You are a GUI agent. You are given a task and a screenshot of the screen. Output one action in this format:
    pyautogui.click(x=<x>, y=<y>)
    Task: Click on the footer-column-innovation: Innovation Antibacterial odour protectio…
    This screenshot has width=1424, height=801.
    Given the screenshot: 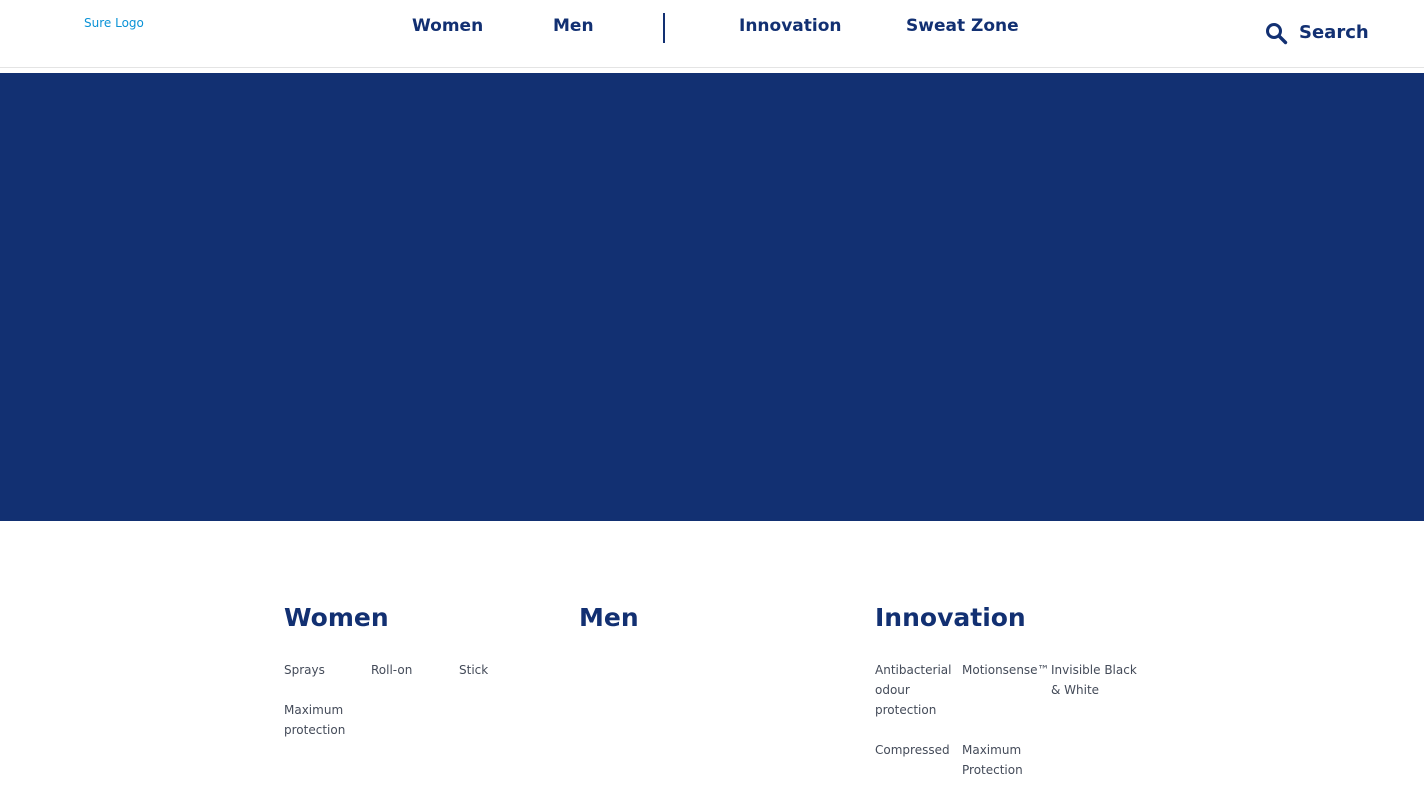 What is the action you would take?
    pyautogui.click(x=1006, y=688)
    